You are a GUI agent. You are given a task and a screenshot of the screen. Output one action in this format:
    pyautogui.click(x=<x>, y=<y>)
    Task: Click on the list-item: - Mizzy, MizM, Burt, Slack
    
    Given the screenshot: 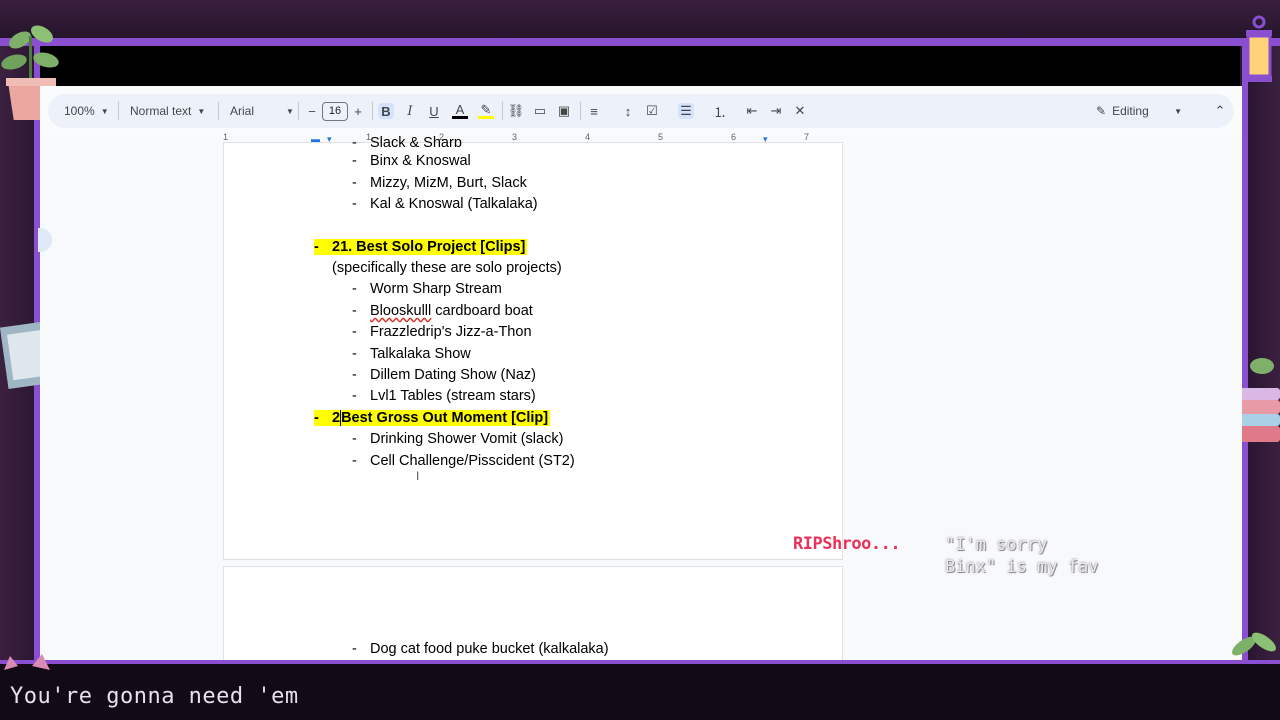 What is the action you would take?
    pyautogui.click(x=439, y=183)
    